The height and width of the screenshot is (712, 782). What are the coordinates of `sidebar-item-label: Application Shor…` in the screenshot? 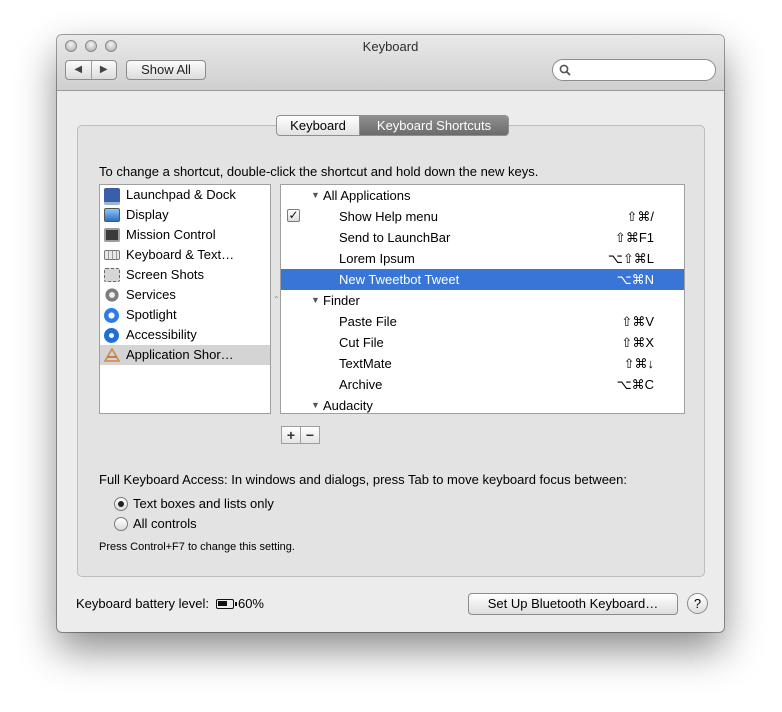 It's located at (180, 354).